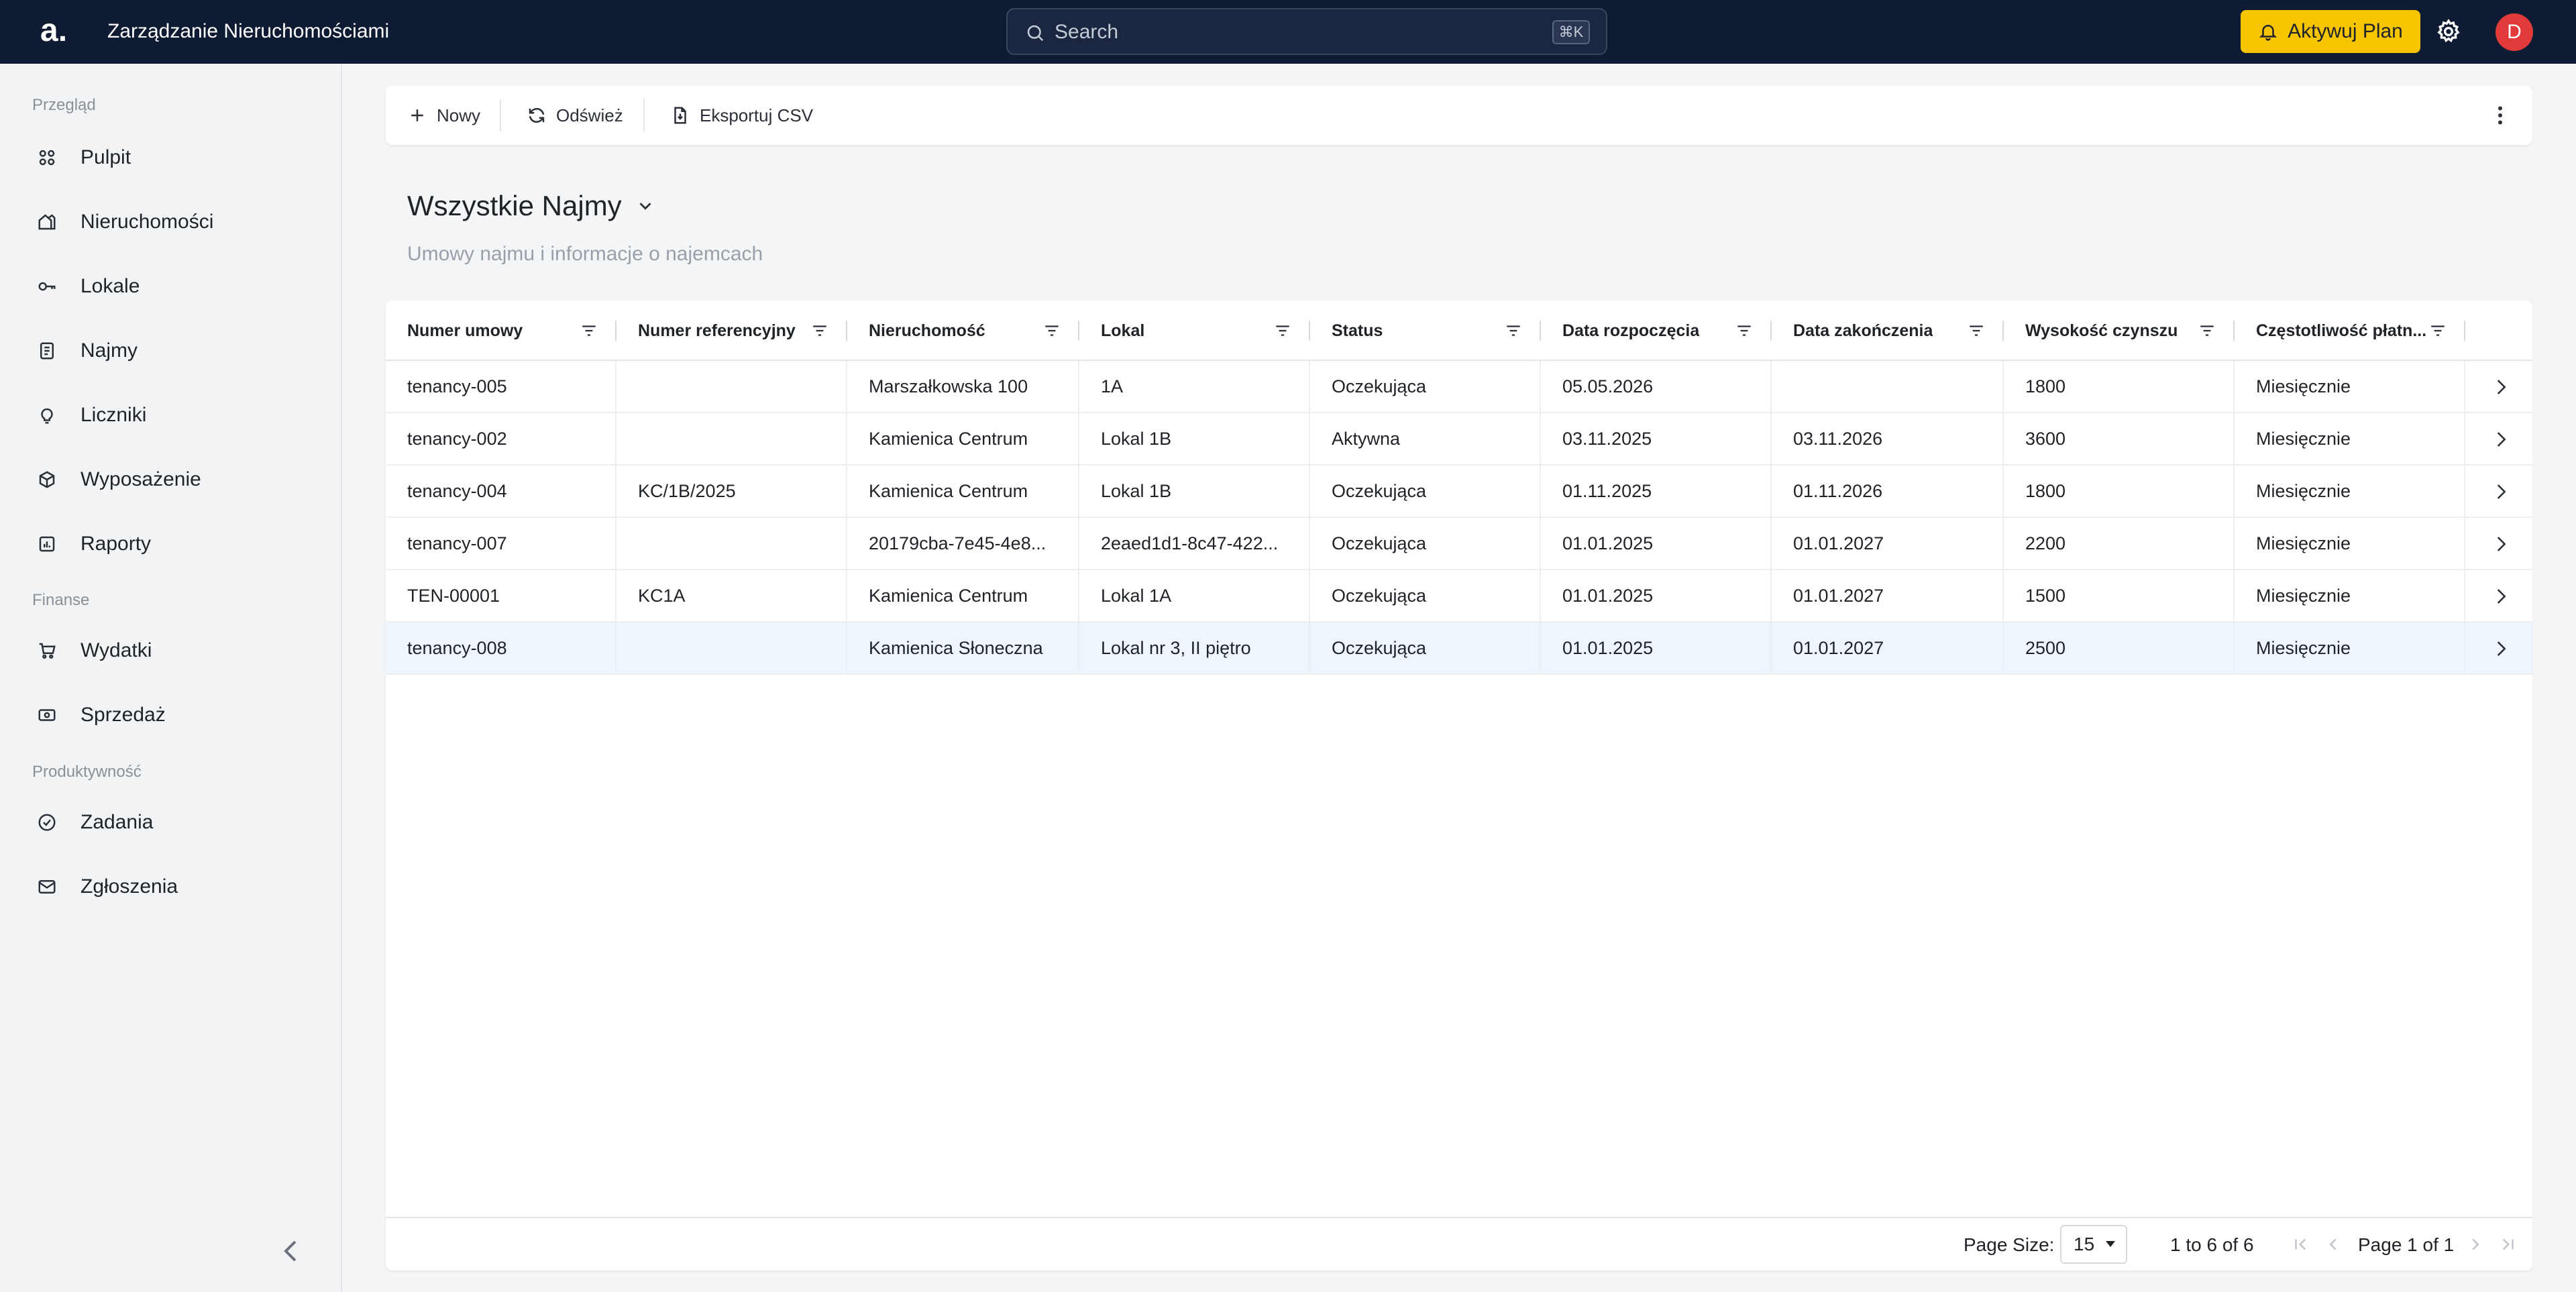 The height and width of the screenshot is (1292, 2576). What do you see at coordinates (291, 1251) in the screenshot?
I see `collapse-sidebar-icon` at bounding box center [291, 1251].